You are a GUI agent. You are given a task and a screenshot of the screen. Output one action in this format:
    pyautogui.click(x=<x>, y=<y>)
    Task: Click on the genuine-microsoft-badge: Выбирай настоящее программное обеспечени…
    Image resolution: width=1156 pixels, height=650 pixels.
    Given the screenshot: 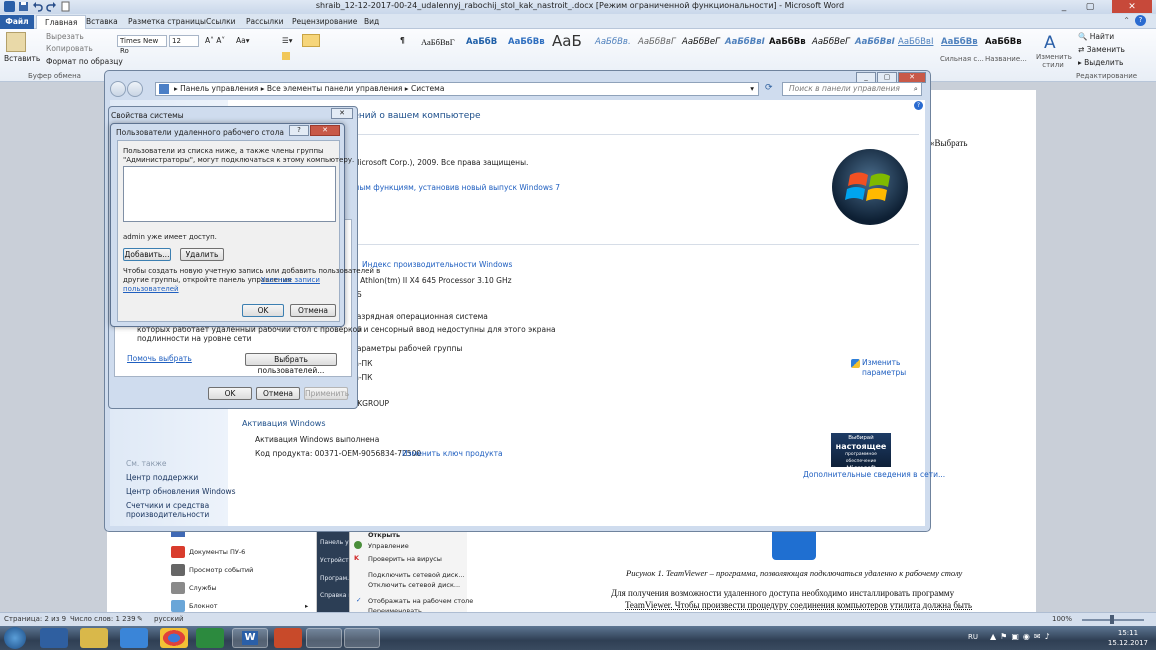 What is the action you would take?
    pyautogui.click(x=861, y=452)
    